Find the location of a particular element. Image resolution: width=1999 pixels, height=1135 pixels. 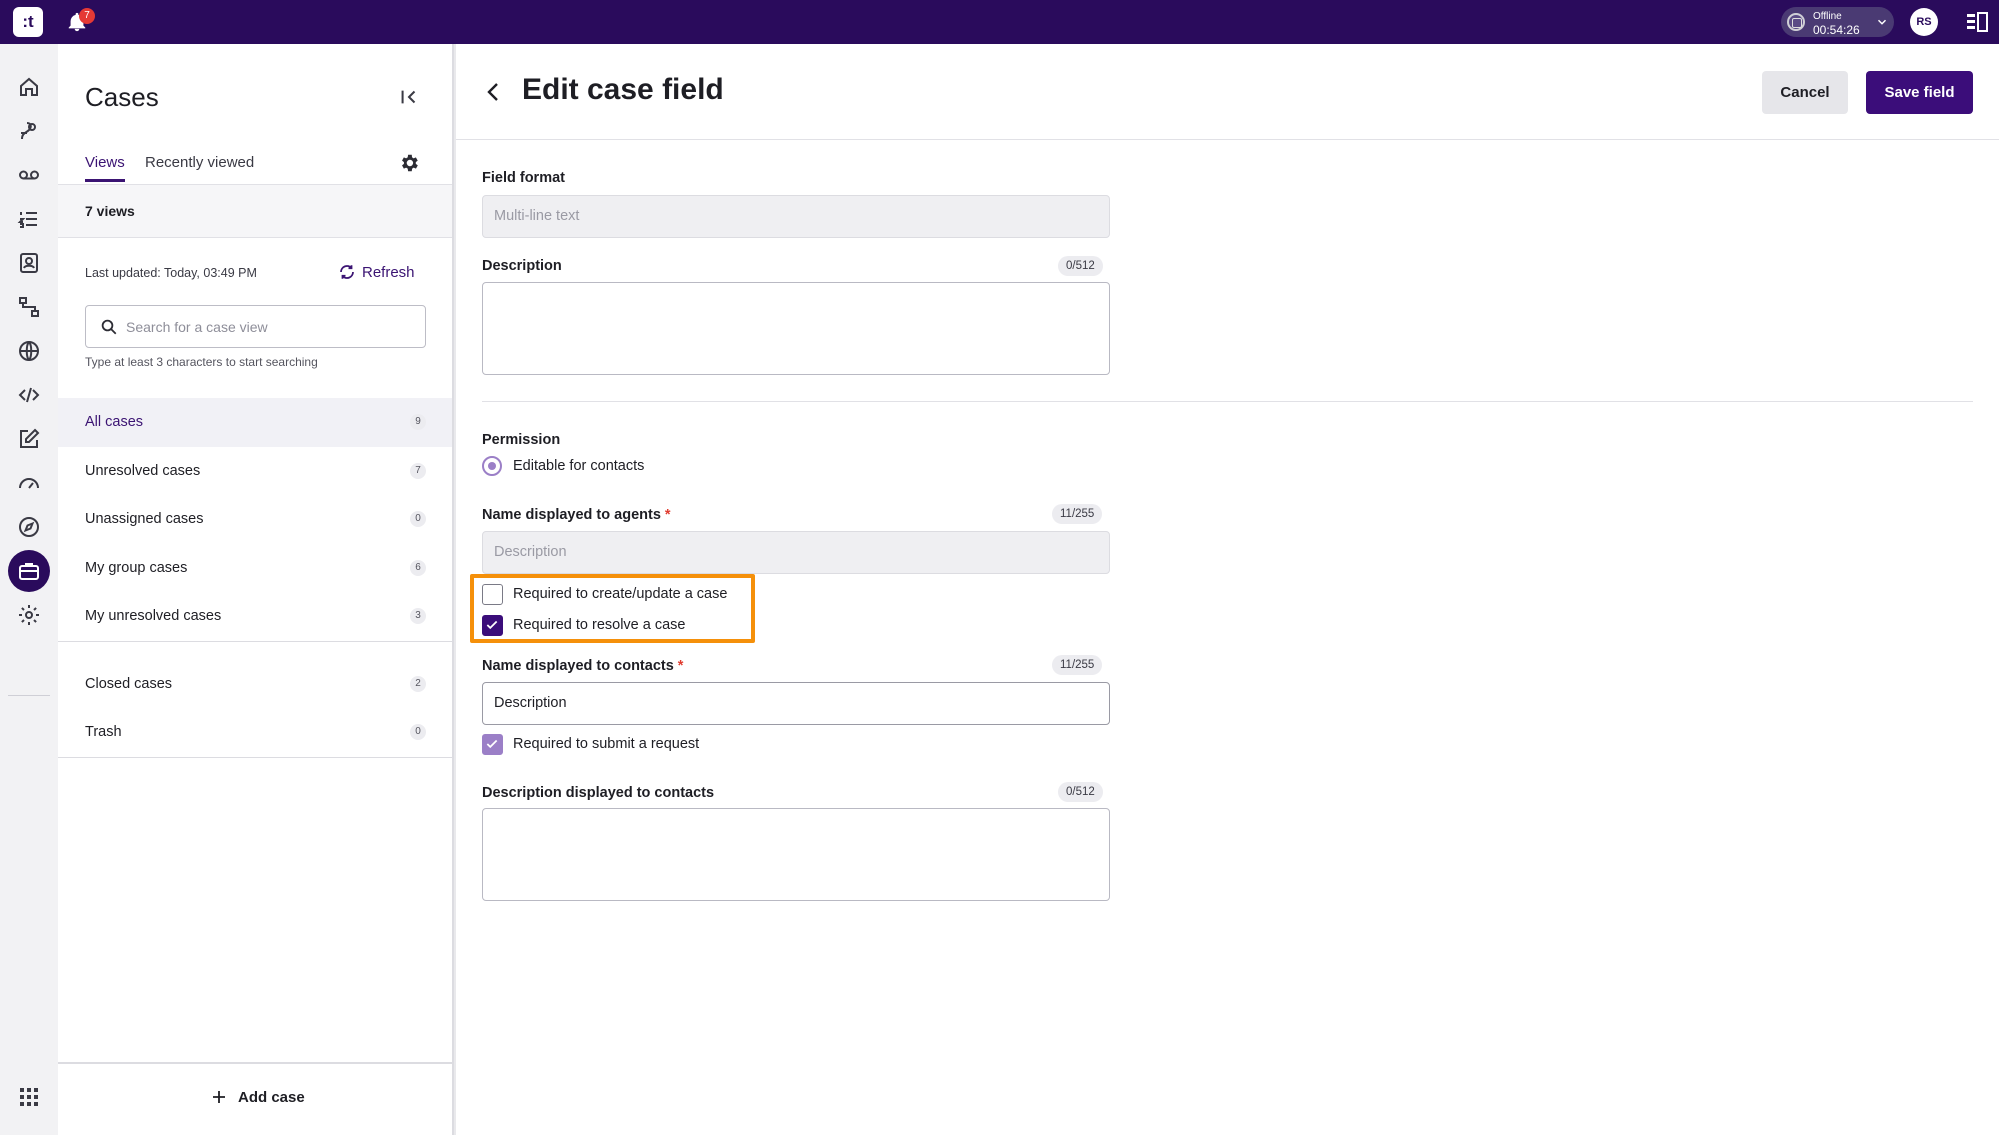

view-item-unassigned-cases: Unassigned cases 0 is located at coordinates (255, 519).